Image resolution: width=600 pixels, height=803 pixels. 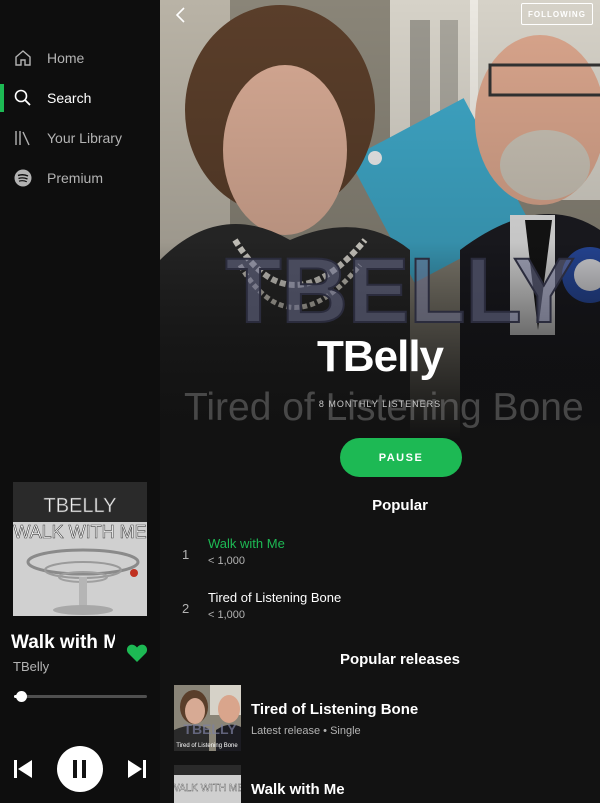 What do you see at coordinates (75, 178) in the screenshot?
I see `sidebar-item-label: Premium` at bounding box center [75, 178].